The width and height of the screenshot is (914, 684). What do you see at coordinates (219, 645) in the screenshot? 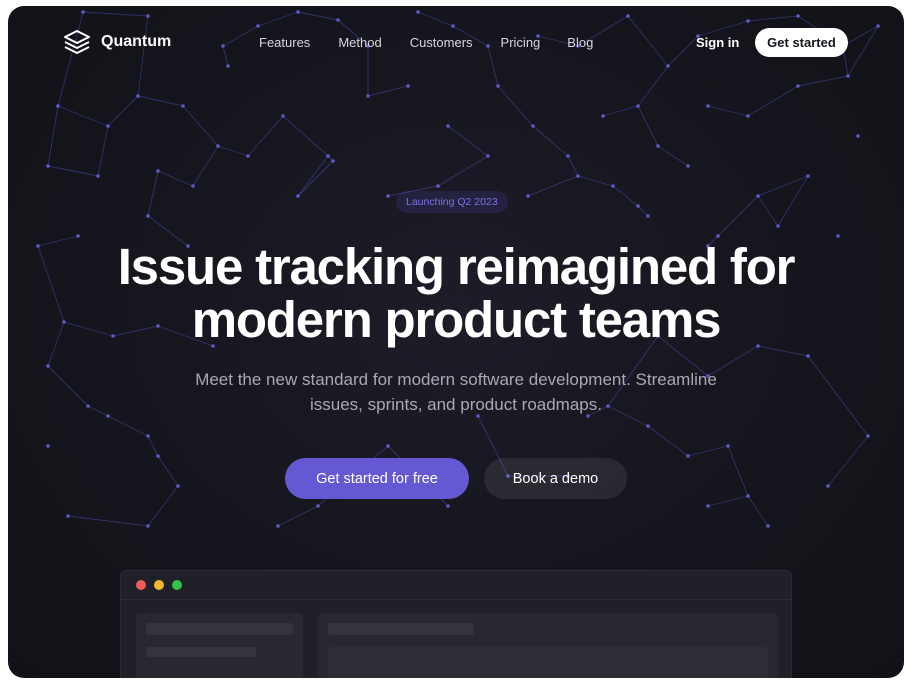
I see `preview-sidebar-pane` at bounding box center [219, 645].